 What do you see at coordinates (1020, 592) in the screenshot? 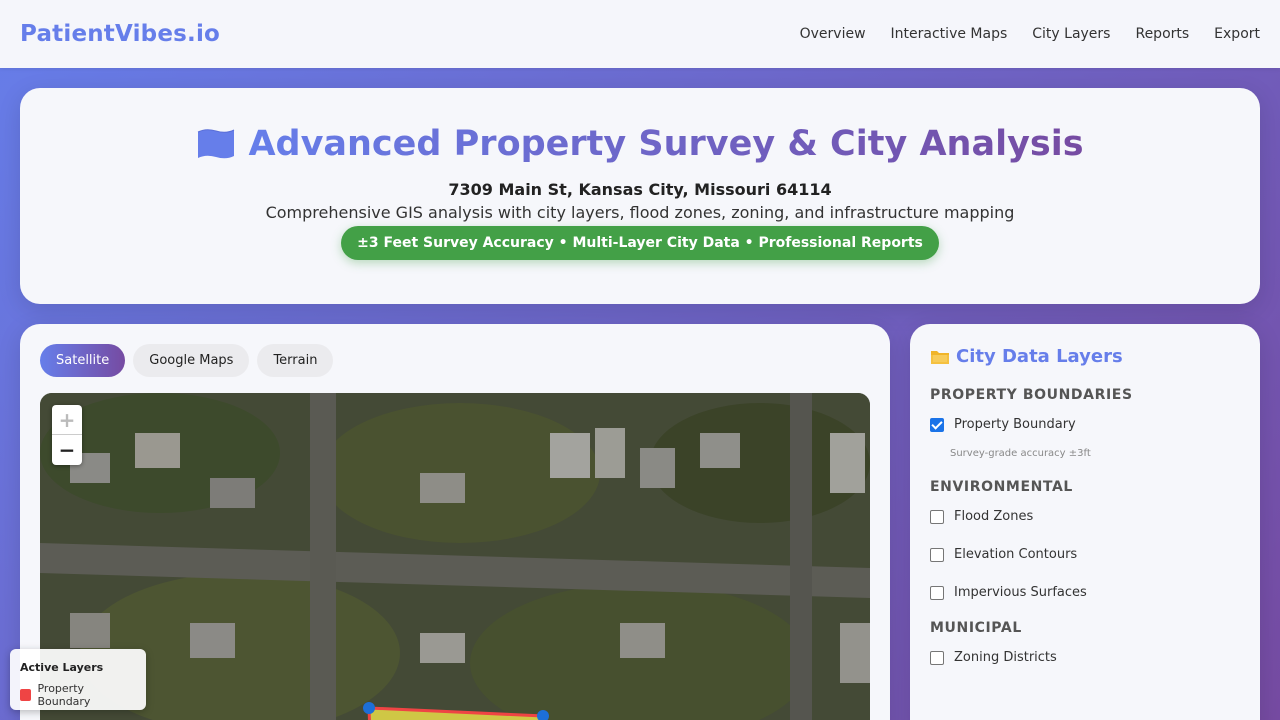
I see `layer-label: Impervious Surfaces` at bounding box center [1020, 592].